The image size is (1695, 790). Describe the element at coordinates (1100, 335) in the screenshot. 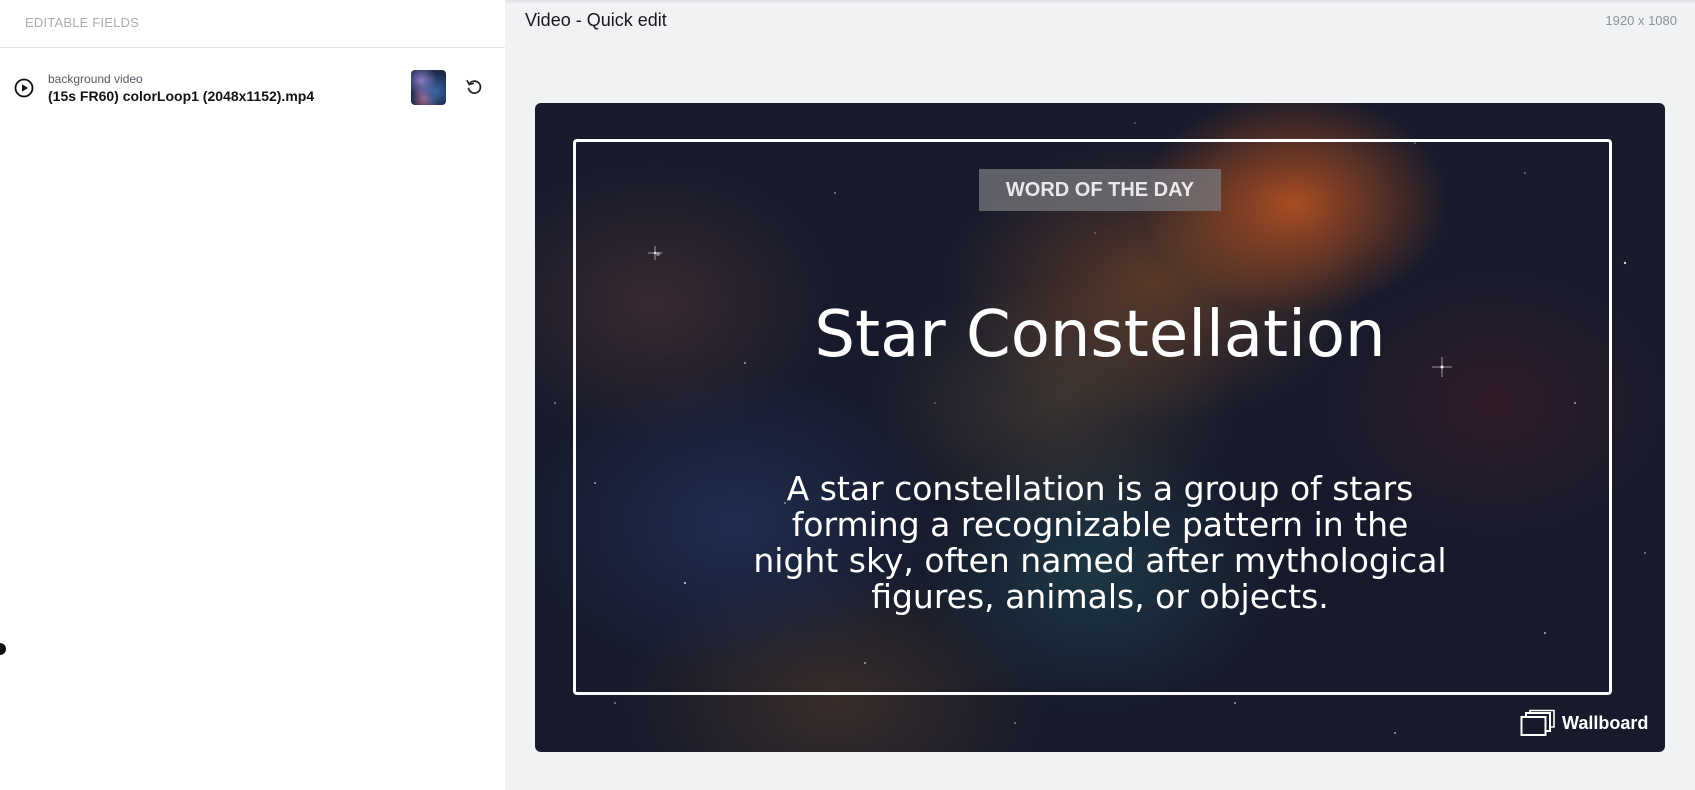

I see `headline-text: Star Constellation` at that location.